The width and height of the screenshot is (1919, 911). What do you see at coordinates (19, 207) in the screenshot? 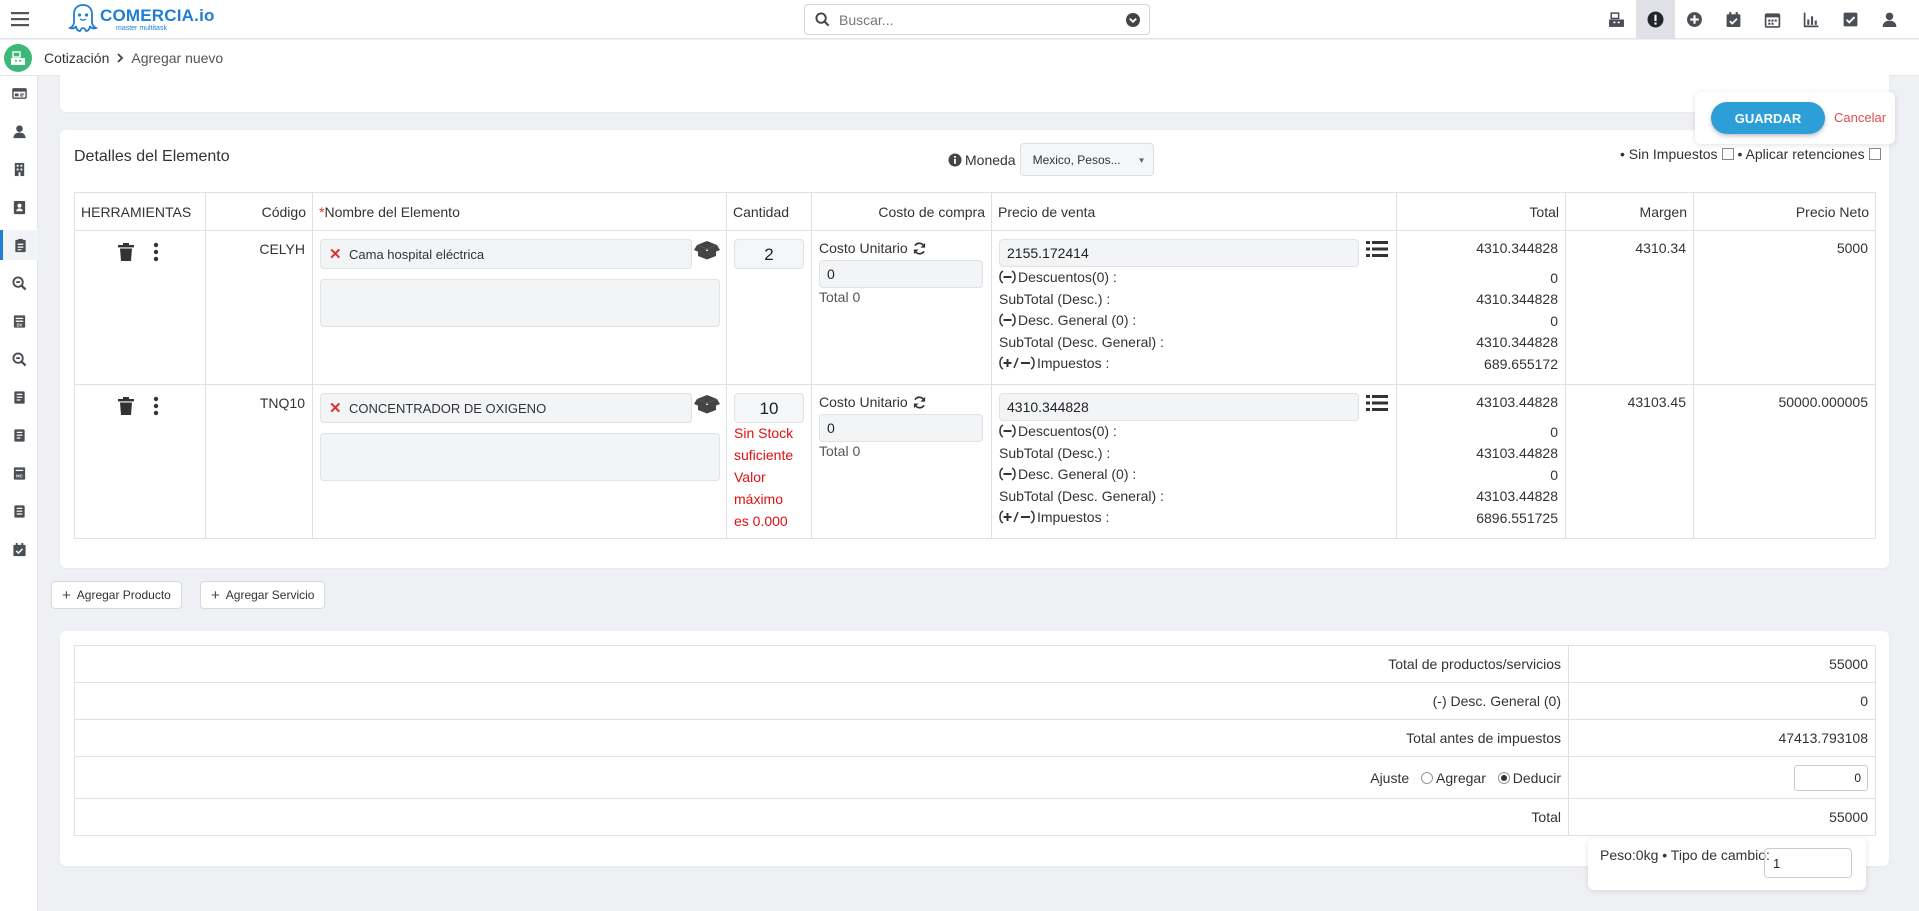
I see `contact-icon` at bounding box center [19, 207].